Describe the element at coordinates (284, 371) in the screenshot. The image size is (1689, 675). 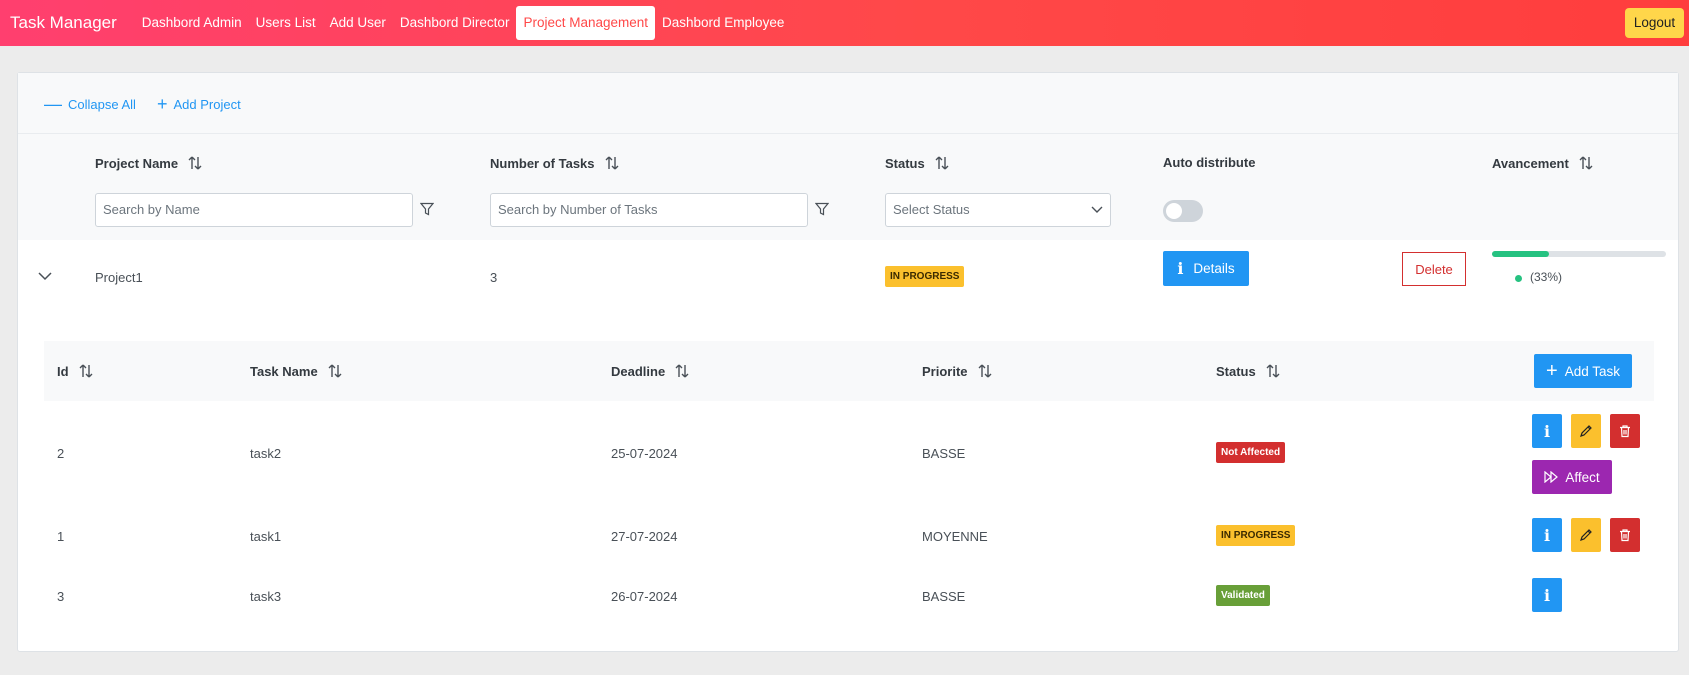
I see `column-header-task-name-label: Task Name` at that location.